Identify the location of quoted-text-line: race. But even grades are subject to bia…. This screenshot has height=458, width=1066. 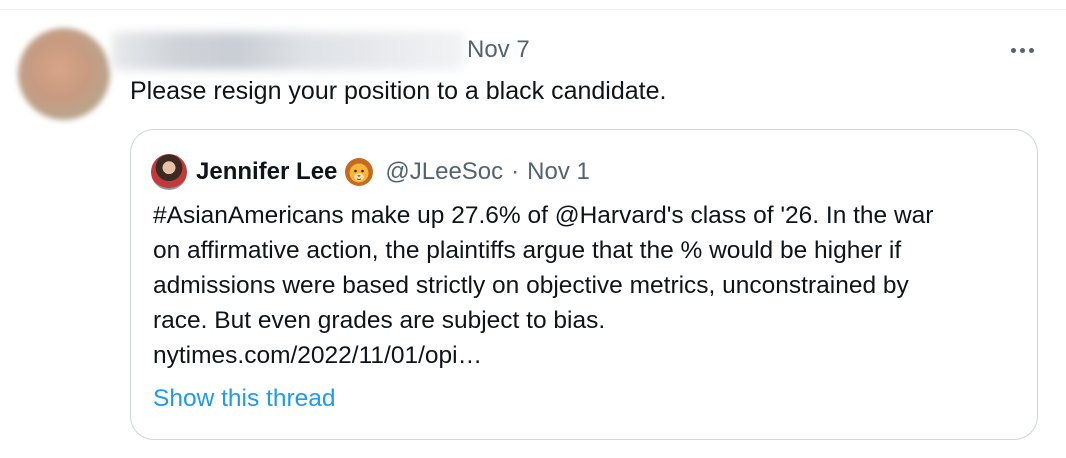
(379, 320).